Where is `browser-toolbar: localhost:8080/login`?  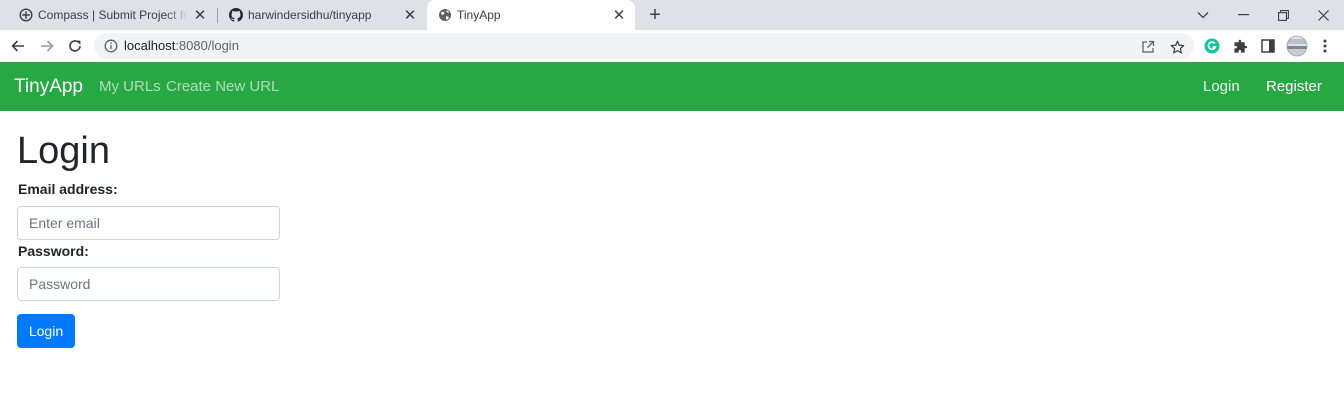
browser-toolbar: localhost:8080/login is located at coordinates (672, 46).